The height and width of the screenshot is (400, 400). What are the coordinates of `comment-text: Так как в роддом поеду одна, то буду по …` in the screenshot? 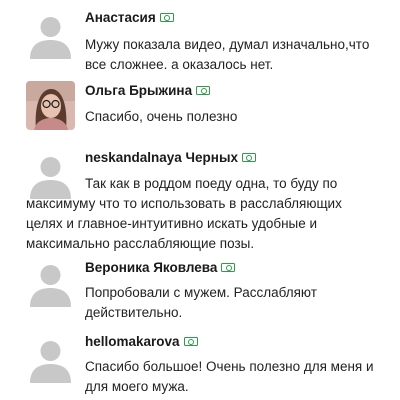 It's located at (184, 213).